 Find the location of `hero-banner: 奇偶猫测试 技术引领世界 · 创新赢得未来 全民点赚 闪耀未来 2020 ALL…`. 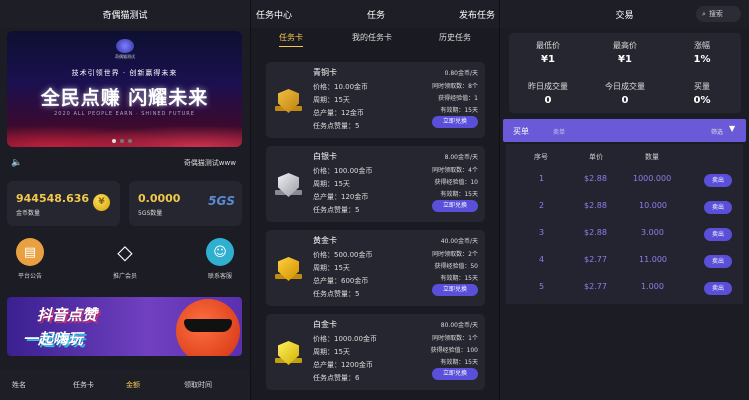

hero-banner: 奇偶猫测试 技术引领世界 · 创新赢得未来 全民点赚 闪耀未来 2020 ALL… is located at coordinates (124, 89).